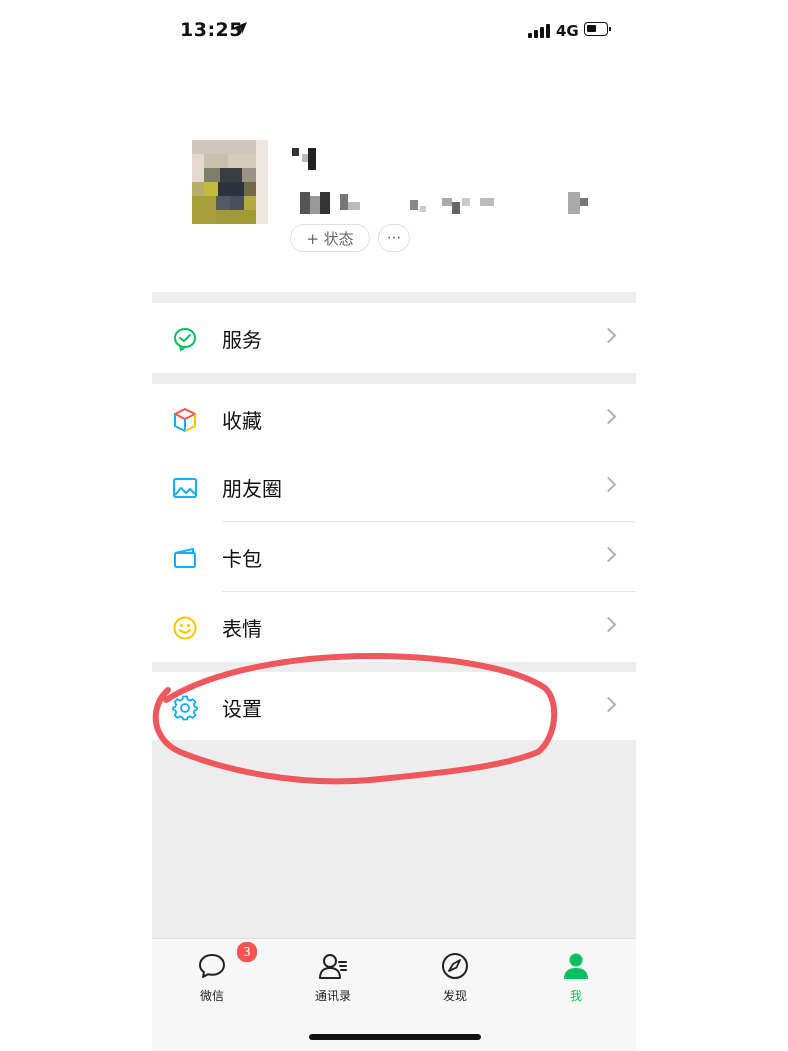 The height and width of the screenshot is (1051, 788). What do you see at coordinates (241, 28) in the screenshot?
I see `location-arrow-icon` at bounding box center [241, 28].